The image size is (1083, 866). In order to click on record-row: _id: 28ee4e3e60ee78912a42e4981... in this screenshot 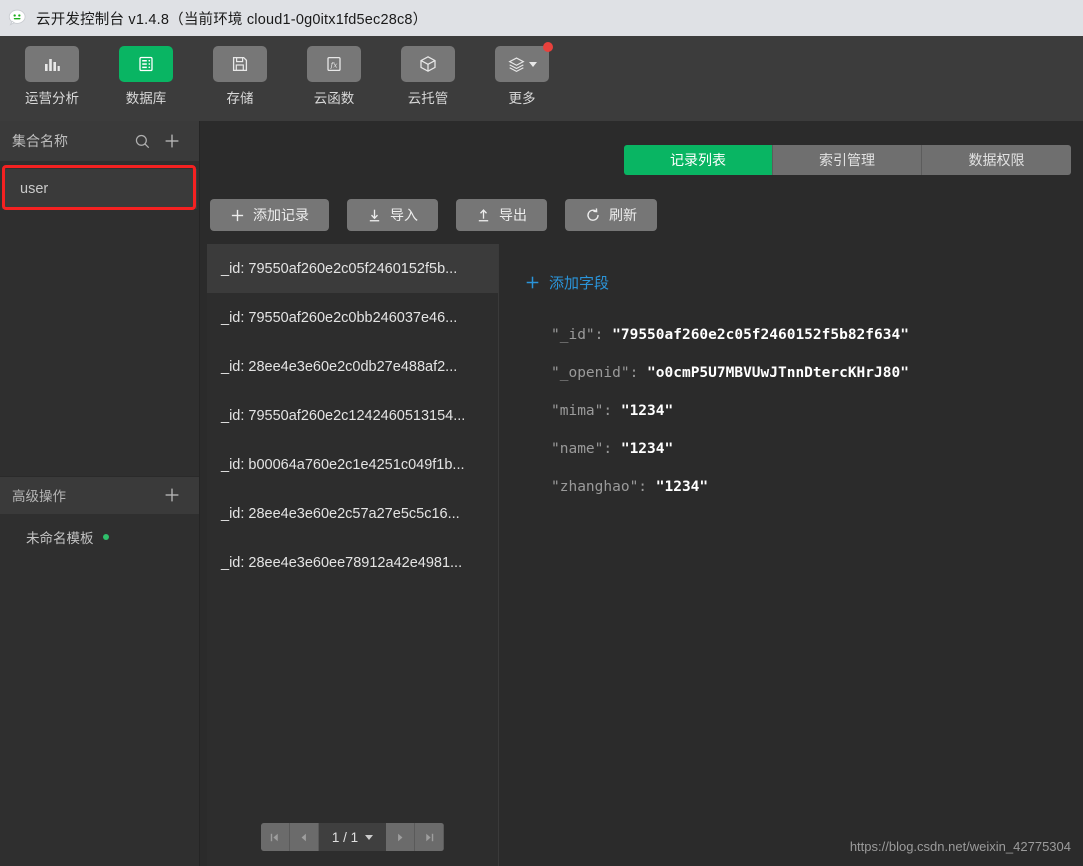, I will do `click(352, 562)`.